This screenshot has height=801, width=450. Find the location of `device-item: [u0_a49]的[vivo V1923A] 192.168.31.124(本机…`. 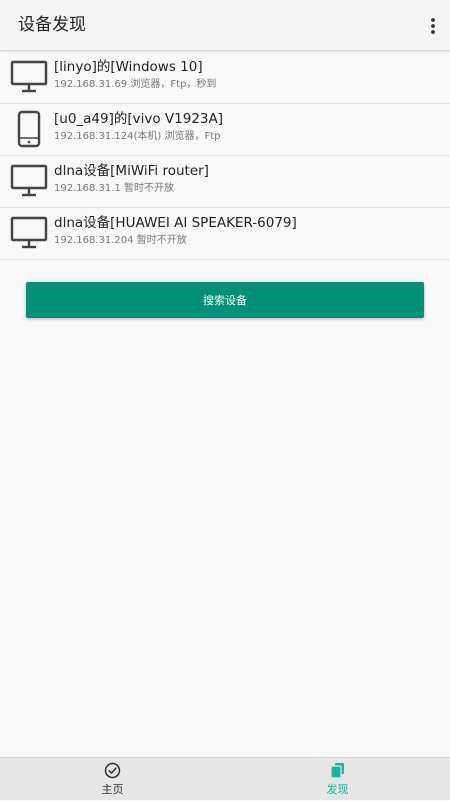

device-item: [u0_a49]的[vivo V1923A] 192.168.31.124(本机… is located at coordinates (225, 130).